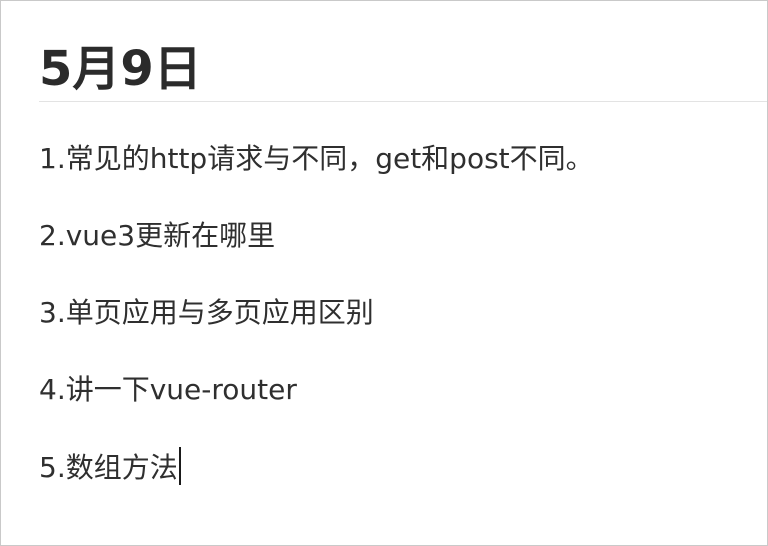 This screenshot has height=546, width=768. I want to click on text-line-1: 1.常见的http请求与不同，get和post不同。, so click(316, 159).